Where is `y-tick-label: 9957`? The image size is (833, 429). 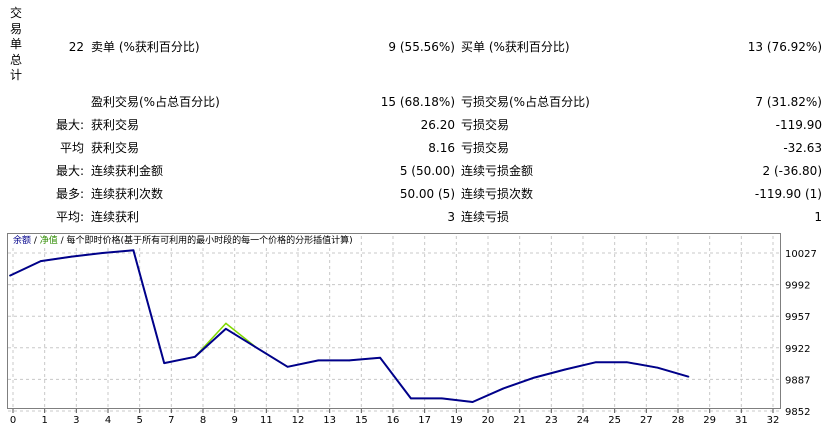
y-tick-label: 9957 is located at coordinates (797, 317).